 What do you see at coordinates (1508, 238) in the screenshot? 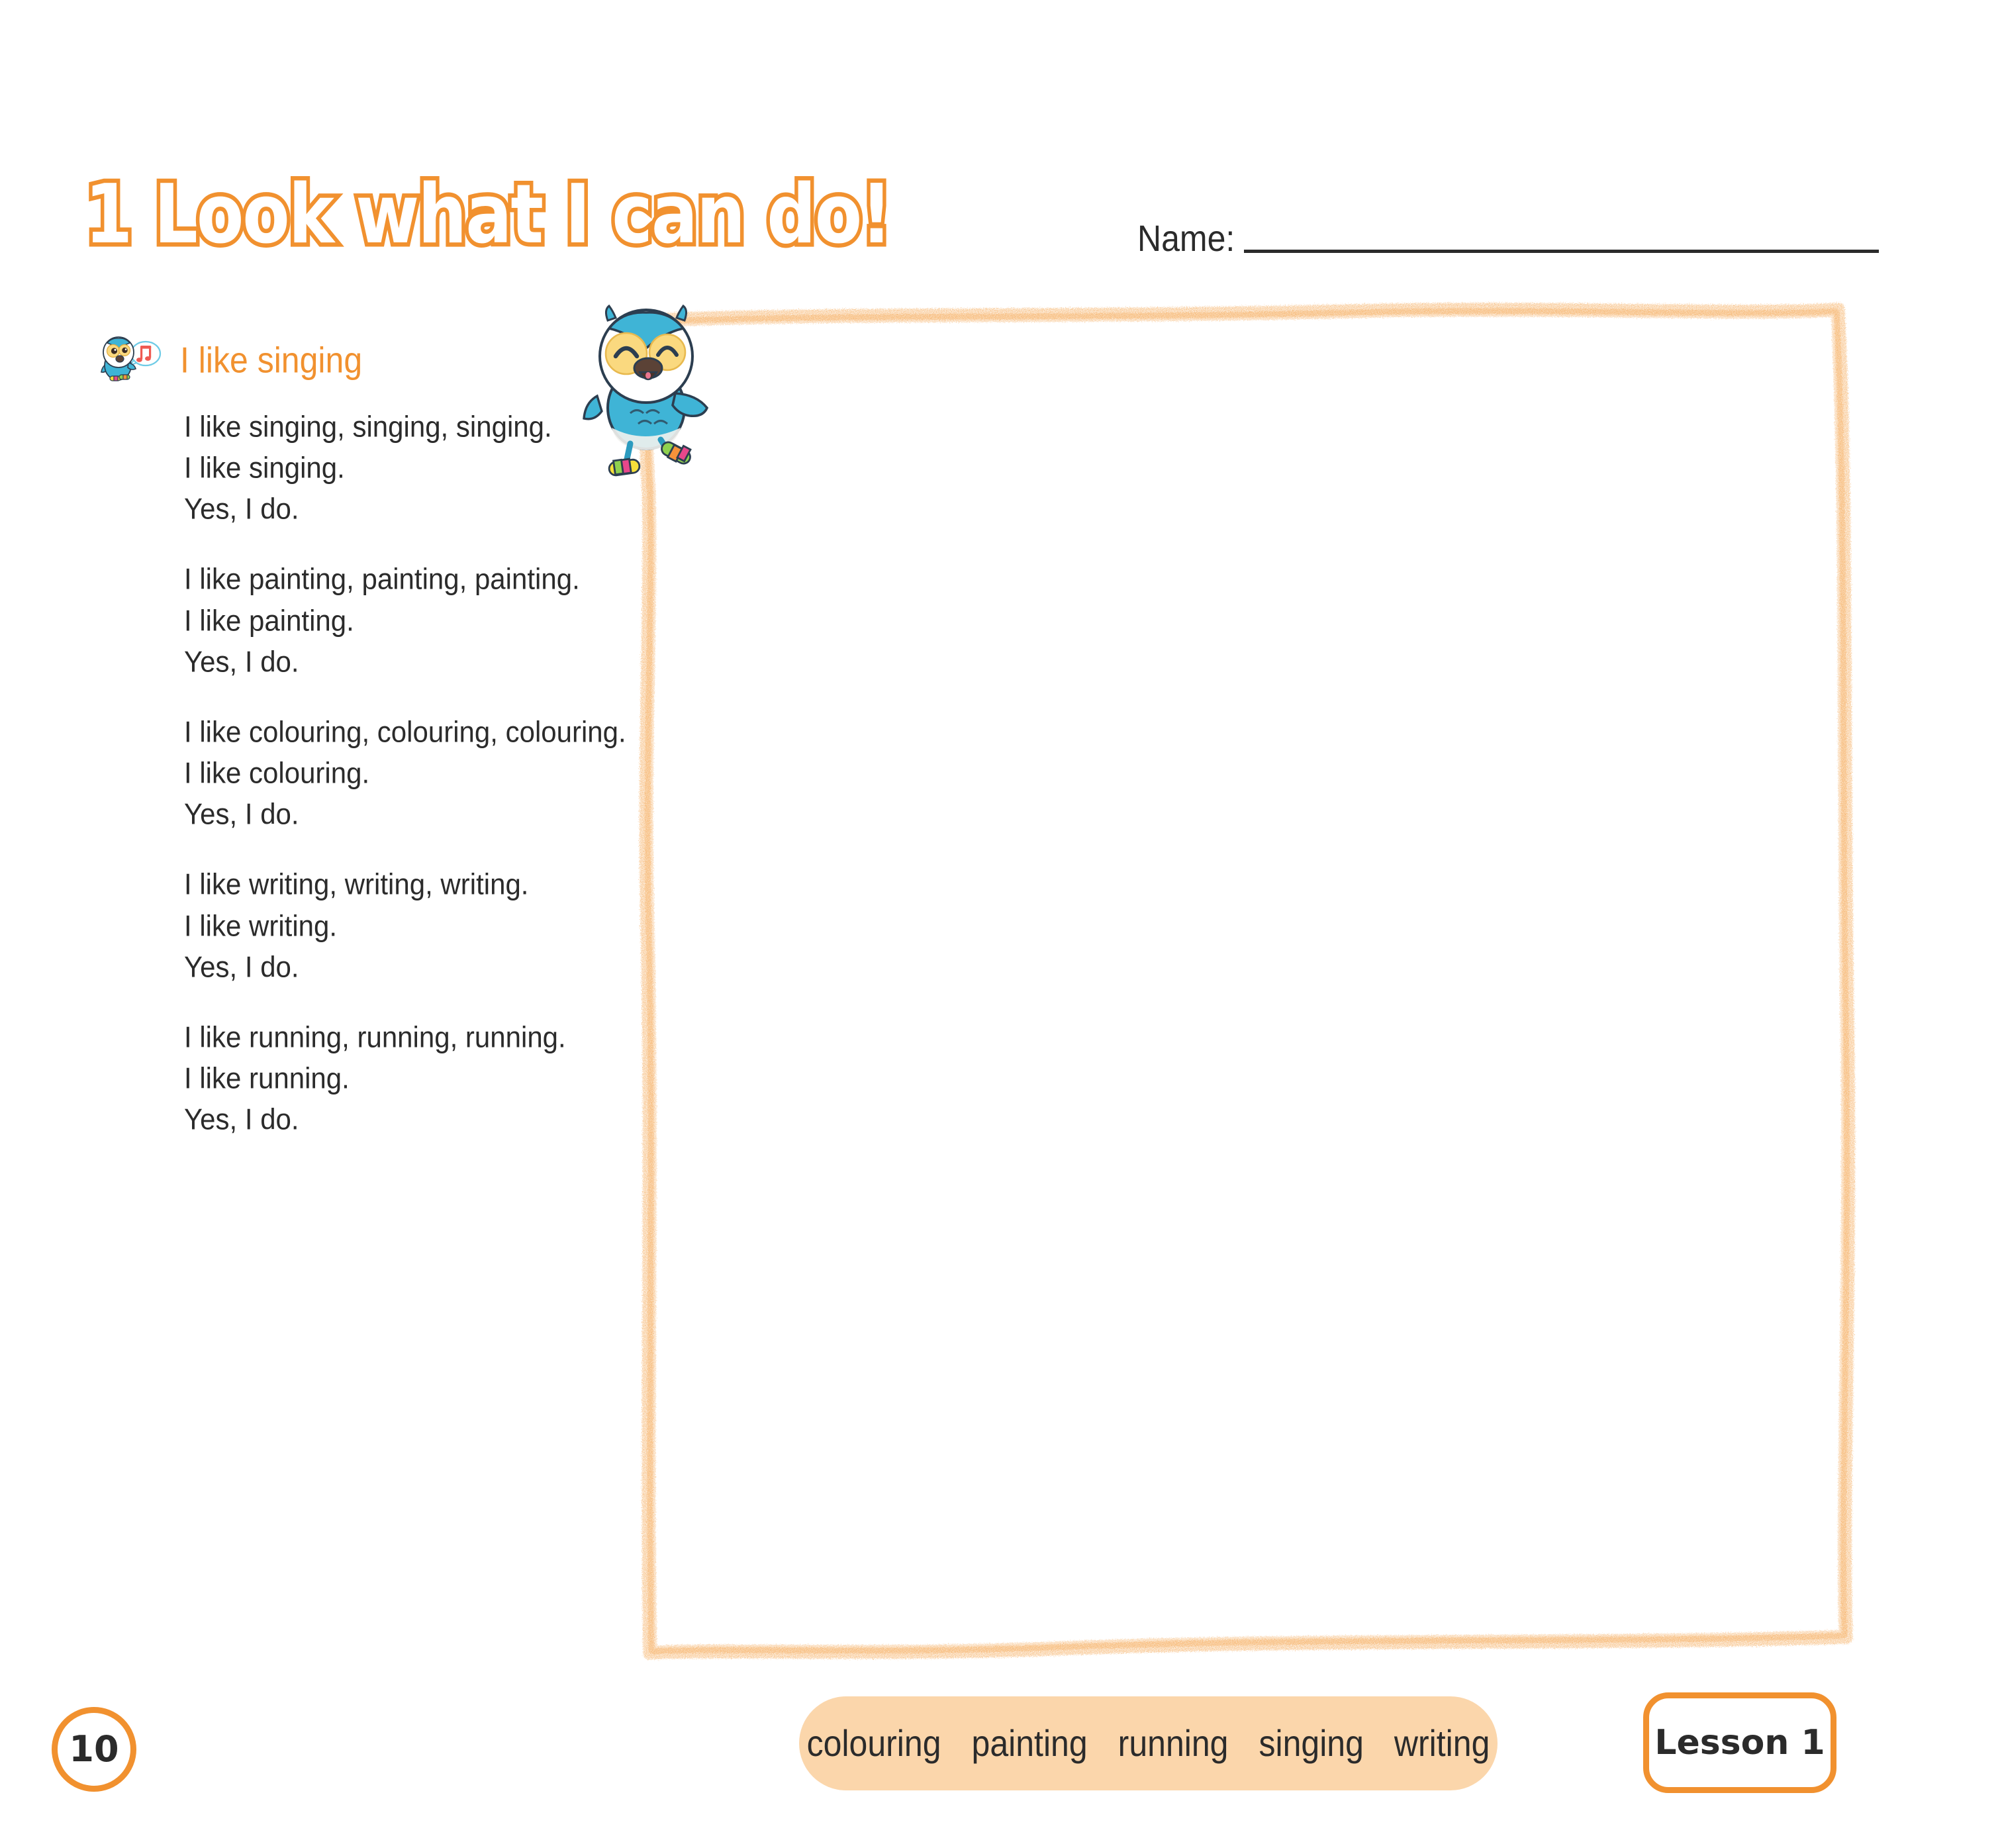
I see `name-field: Name:` at bounding box center [1508, 238].